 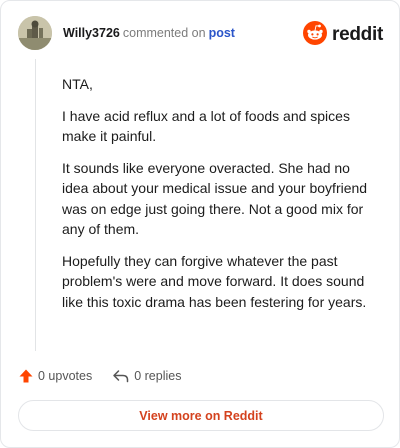 I want to click on comment-paragraph: NTA,, so click(x=77, y=84).